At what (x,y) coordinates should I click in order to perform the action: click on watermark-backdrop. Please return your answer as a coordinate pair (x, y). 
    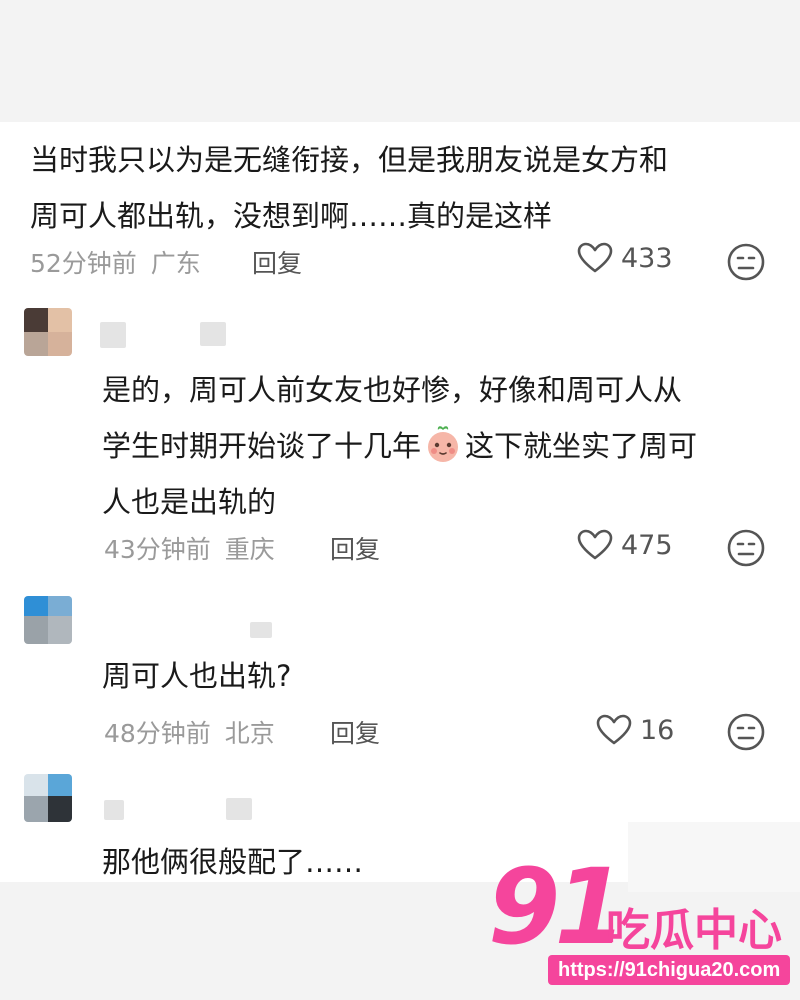
    Looking at the image, I should click on (714, 857).